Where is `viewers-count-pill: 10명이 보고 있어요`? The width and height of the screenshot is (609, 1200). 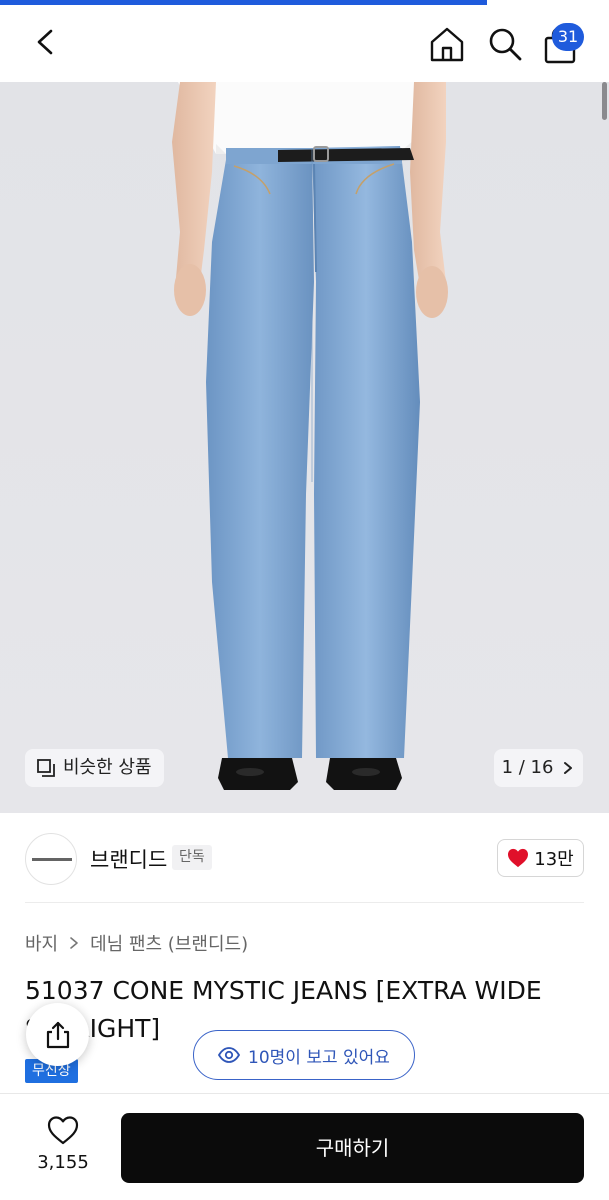 viewers-count-pill: 10명이 보고 있어요 is located at coordinates (304, 1055).